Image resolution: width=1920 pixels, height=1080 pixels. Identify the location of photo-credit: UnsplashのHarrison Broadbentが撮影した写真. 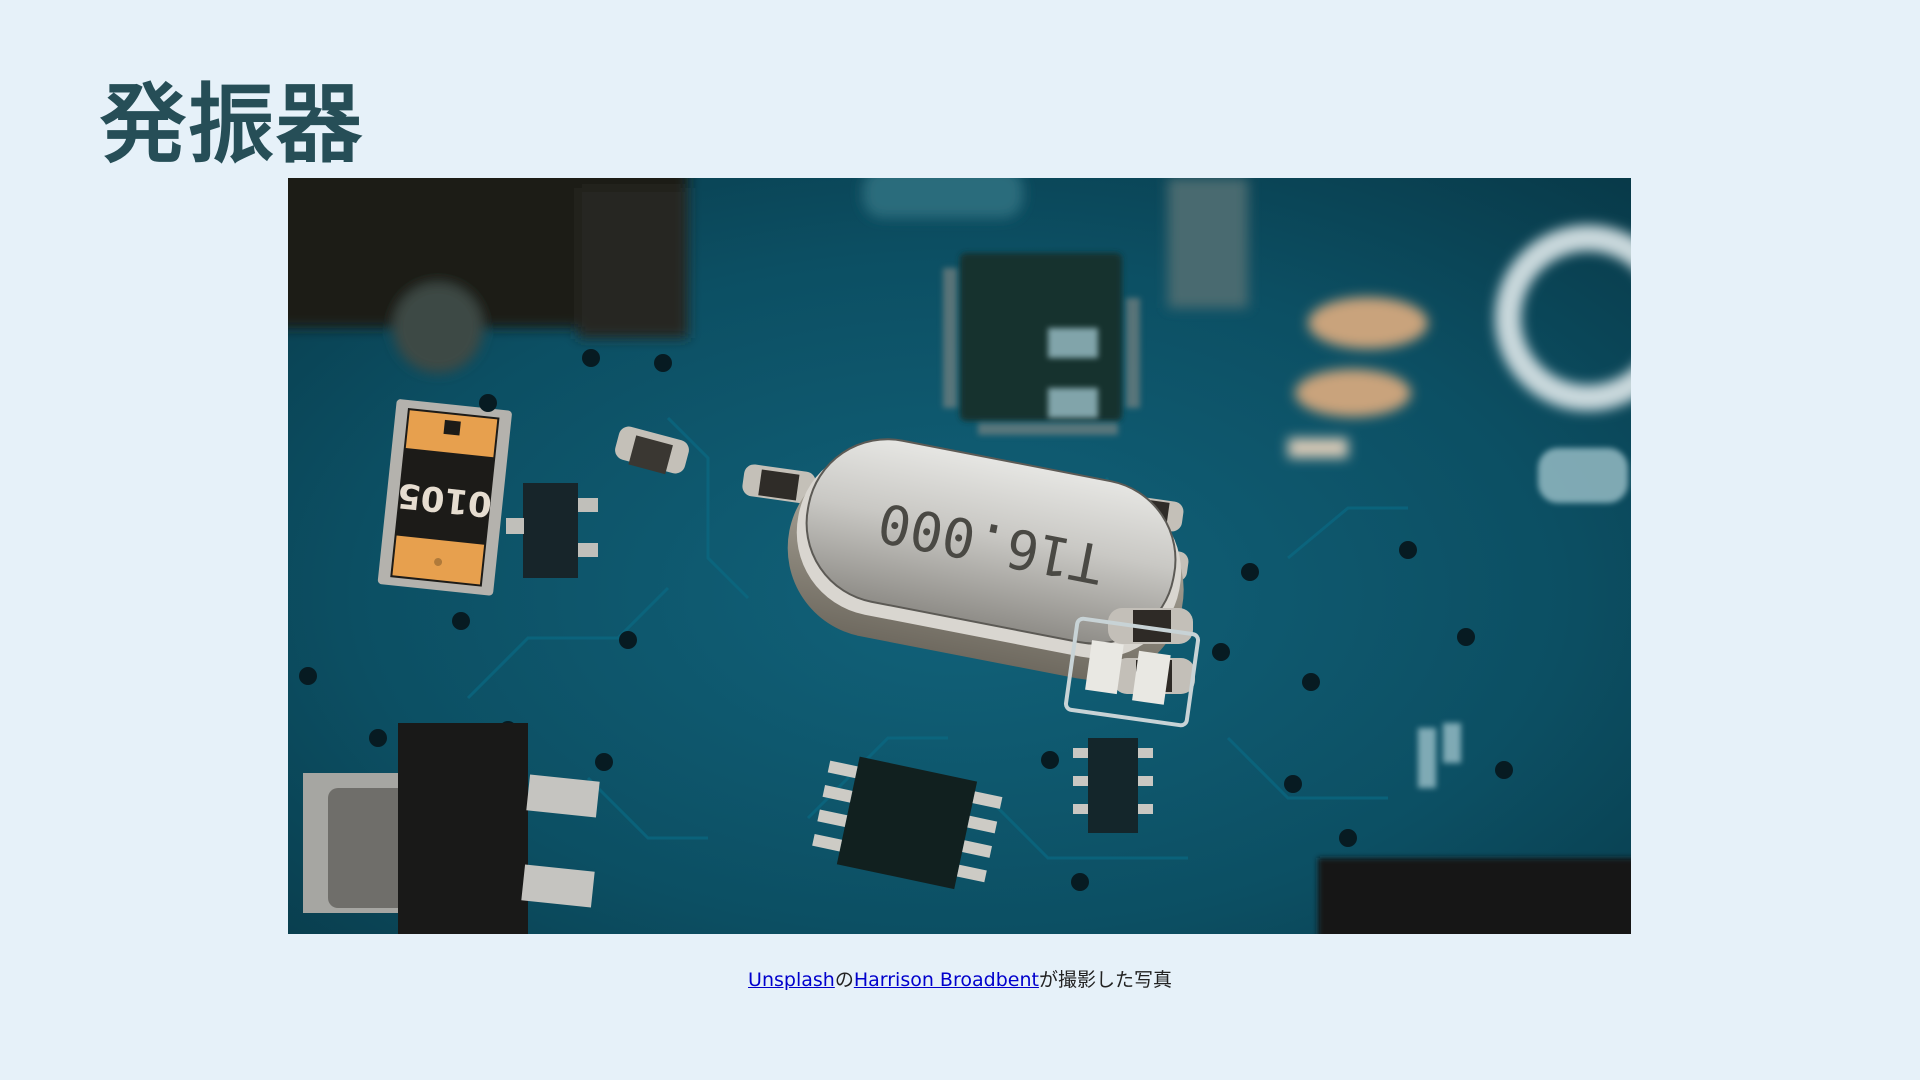
(960, 978).